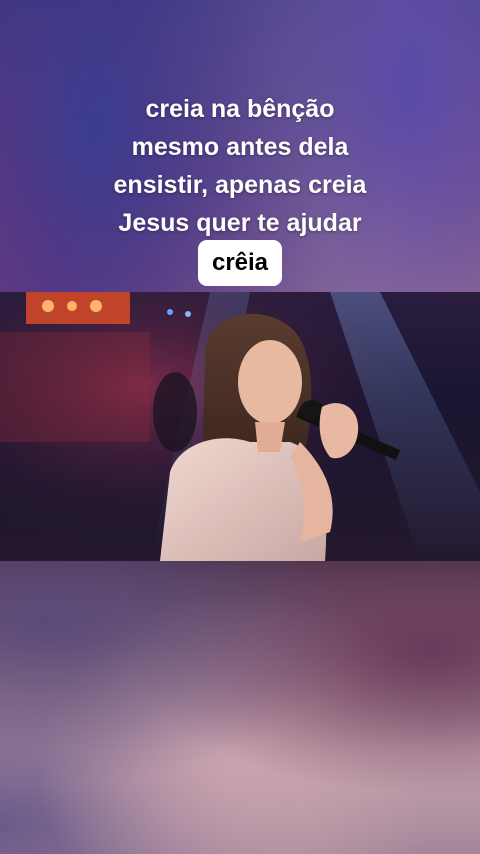 This screenshot has height=854, width=480. What do you see at coordinates (240, 147) in the screenshot?
I see `caption-line: mesmo antes dela` at bounding box center [240, 147].